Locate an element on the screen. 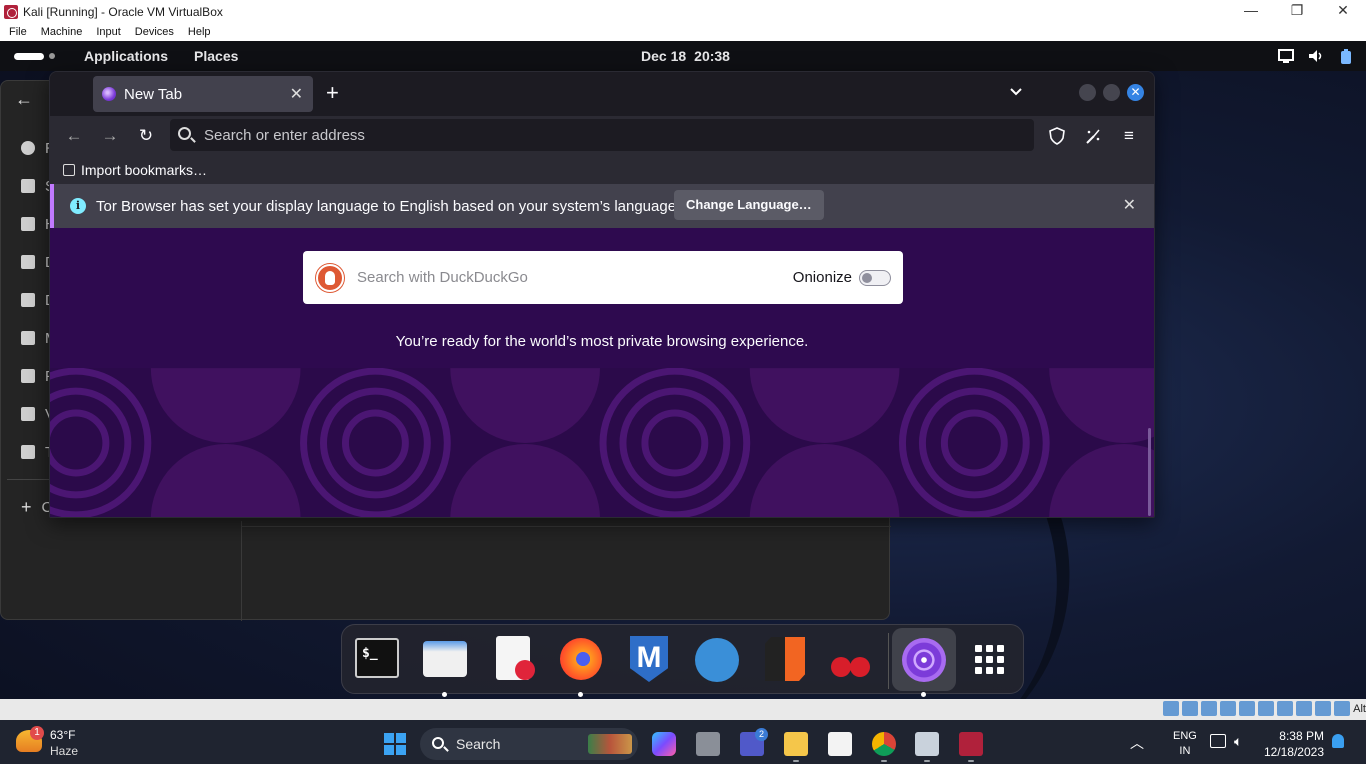  topbar-clock: Dec 18 20:38 is located at coordinates (685, 56).